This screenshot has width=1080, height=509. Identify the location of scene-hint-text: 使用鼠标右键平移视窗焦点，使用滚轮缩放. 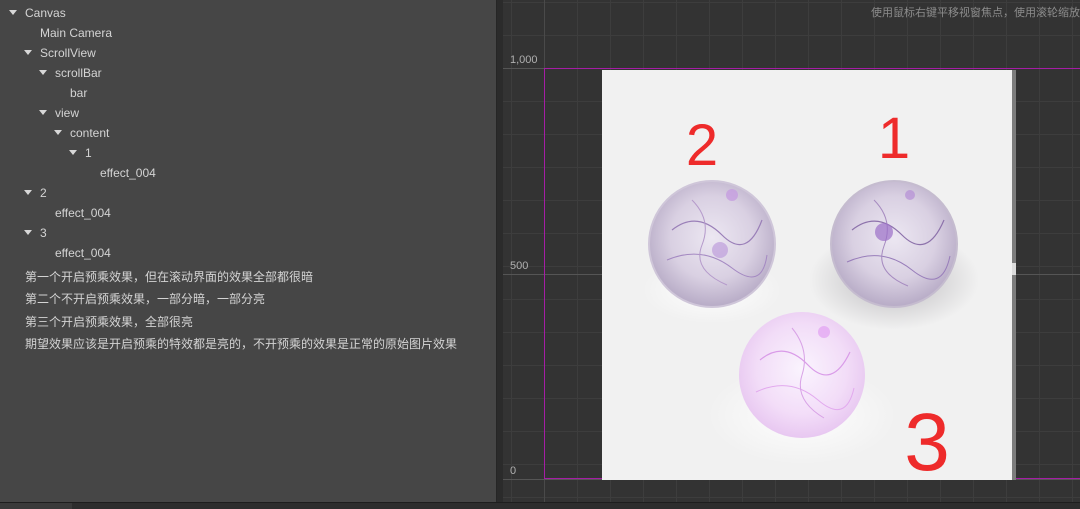
(975, 13).